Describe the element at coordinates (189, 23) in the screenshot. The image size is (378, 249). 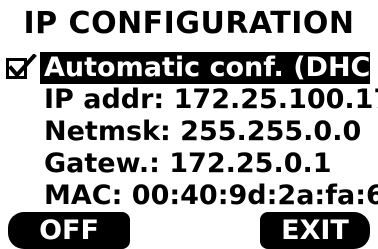
I see `page-title: IP CONFIGURATION` at that location.